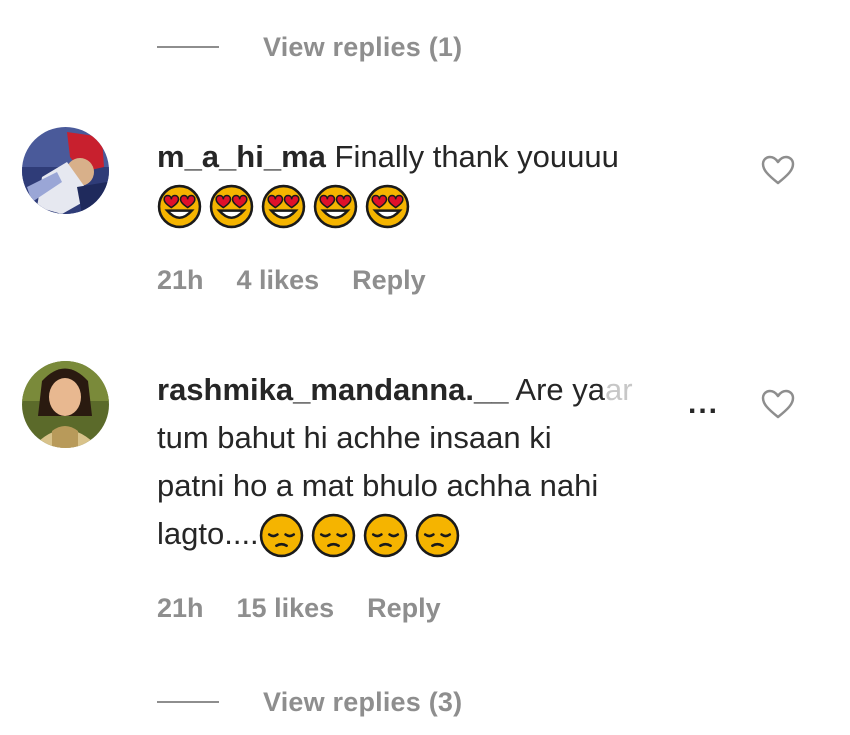 The width and height of the screenshot is (850, 735). I want to click on view-replies-label: View replies (1), so click(363, 46).